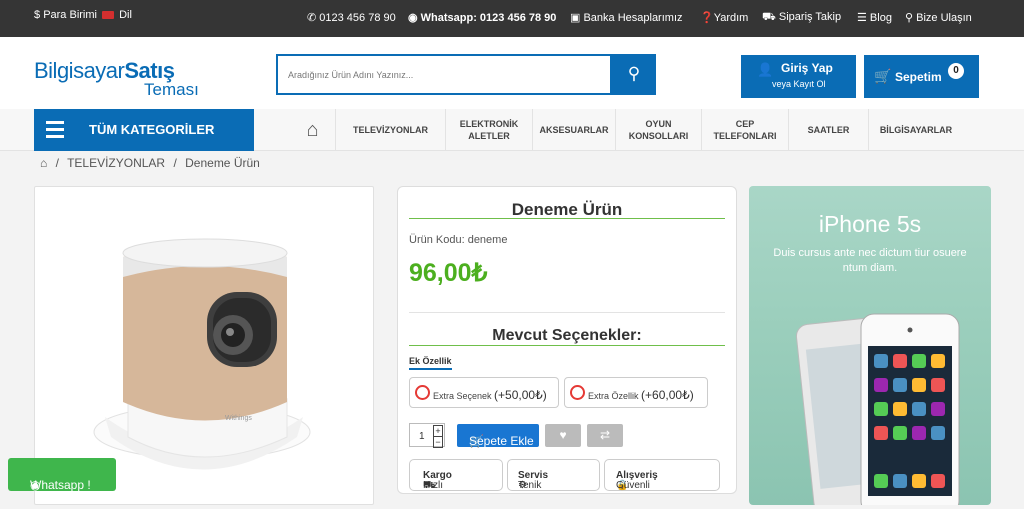 The image size is (1024, 509). What do you see at coordinates (829, 130) in the screenshot?
I see `nav-item-saatler: SAATLER` at bounding box center [829, 130].